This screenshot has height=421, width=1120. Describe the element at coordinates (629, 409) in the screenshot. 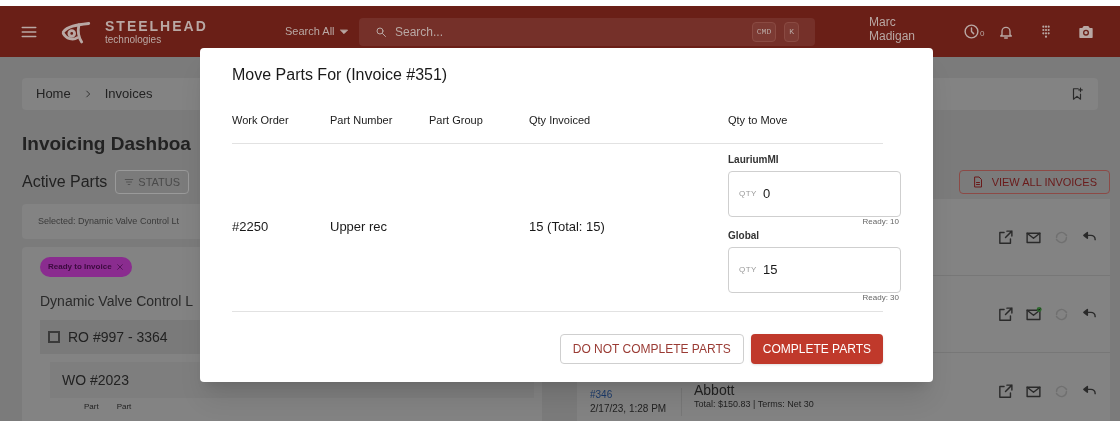

I see `invoice-date: 2/17/23, 1:28 PM` at that location.